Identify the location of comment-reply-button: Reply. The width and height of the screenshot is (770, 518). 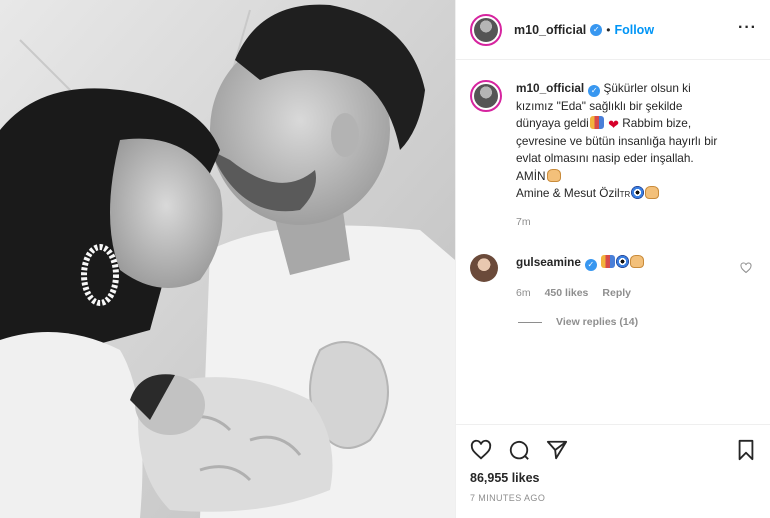
(616, 293).